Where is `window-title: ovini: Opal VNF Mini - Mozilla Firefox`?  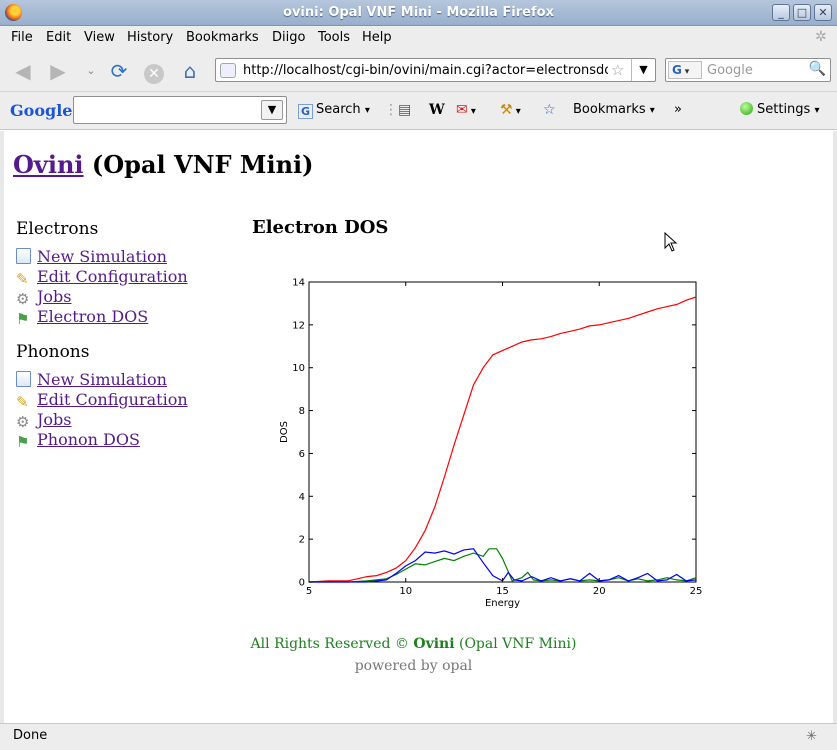 window-title: ovini: Opal VNF Mini - Mozilla Firefox is located at coordinates (418, 12).